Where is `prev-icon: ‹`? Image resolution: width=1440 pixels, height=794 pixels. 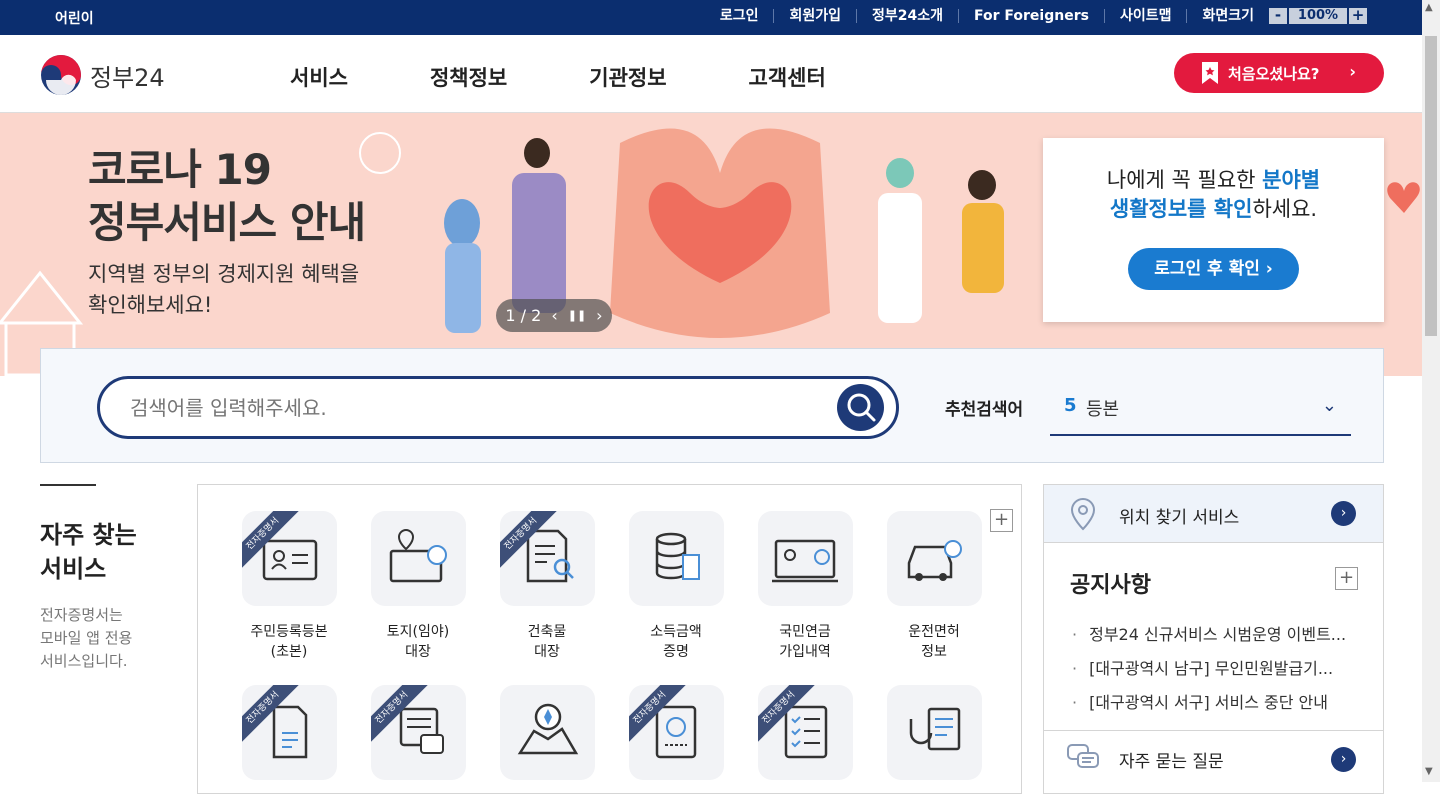
prev-icon: ‹ is located at coordinates (554, 315).